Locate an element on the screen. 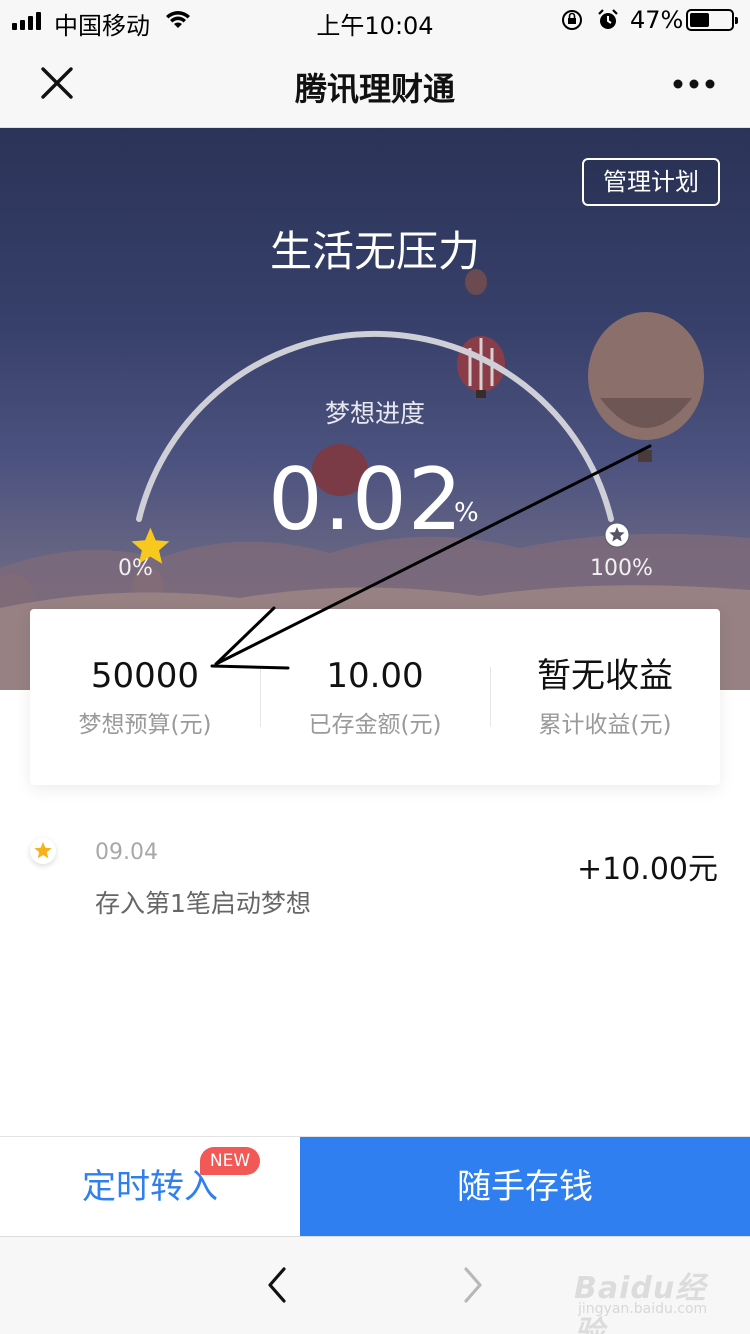  nav-bar: 腾讯理财通 is located at coordinates (375, 84).